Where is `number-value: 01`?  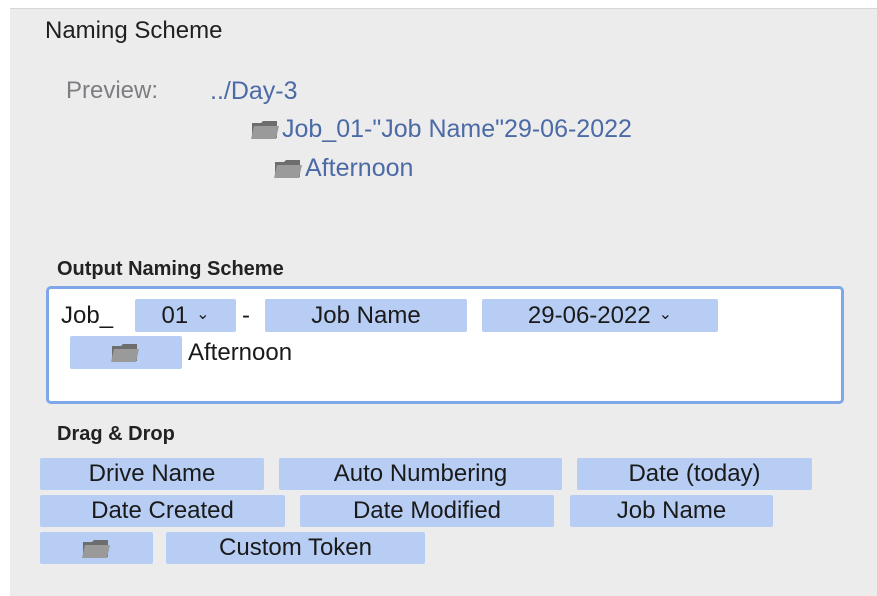 number-value: 01 is located at coordinates (175, 315).